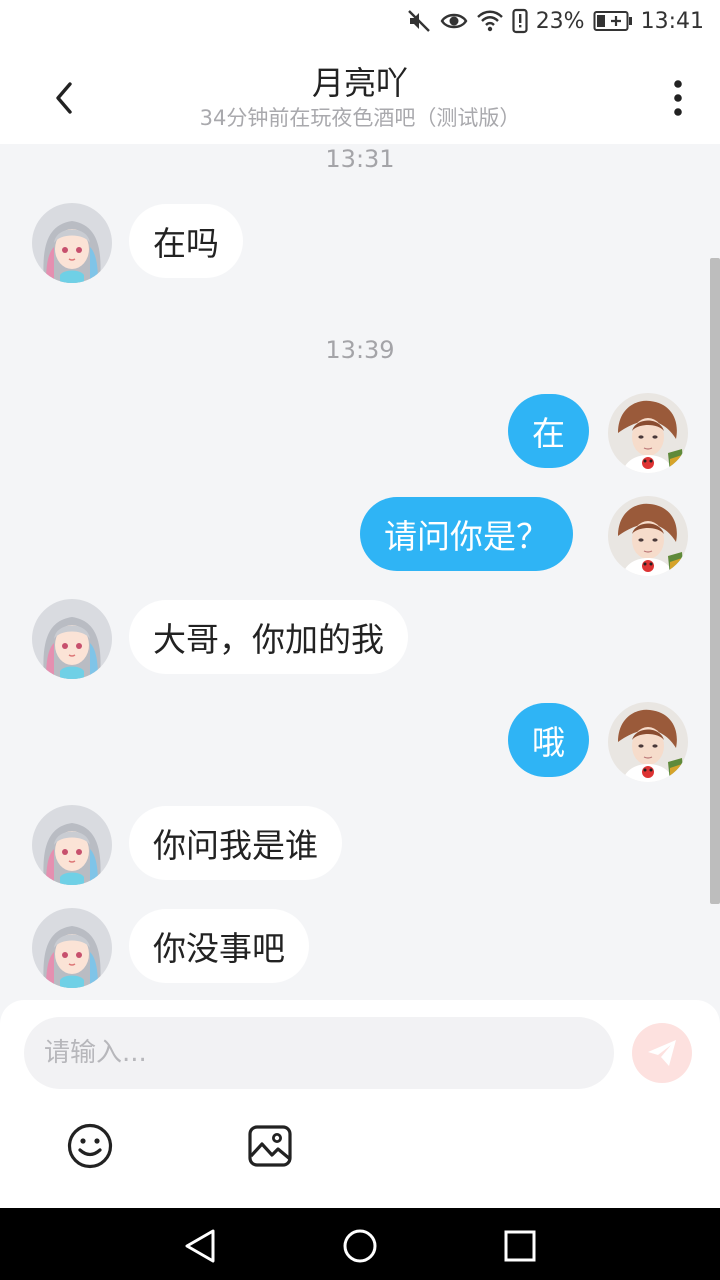 This screenshot has width=720, height=1280. Describe the element at coordinates (520, 21) in the screenshot. I see `alert-icon` at that location.